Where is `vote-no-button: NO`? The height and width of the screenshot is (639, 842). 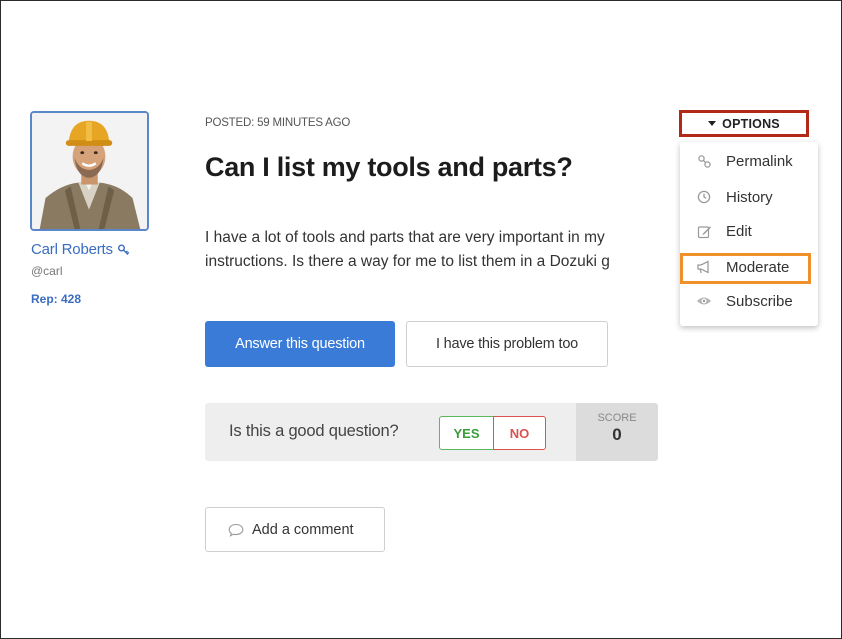 vote-no-button: NO is located at coordinates (519, 433).